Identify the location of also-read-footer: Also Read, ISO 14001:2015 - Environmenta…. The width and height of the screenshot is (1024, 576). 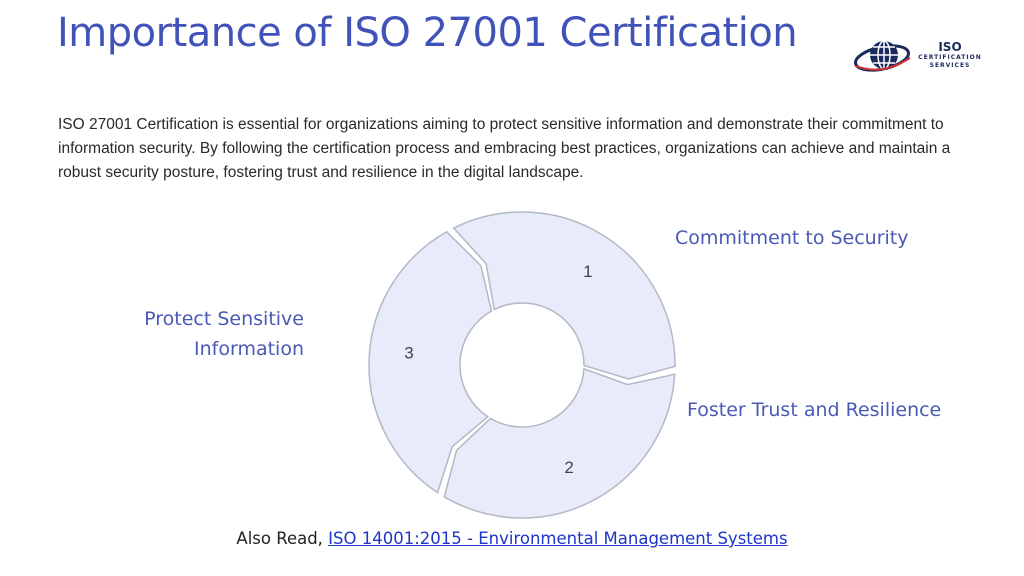
(512, 538).